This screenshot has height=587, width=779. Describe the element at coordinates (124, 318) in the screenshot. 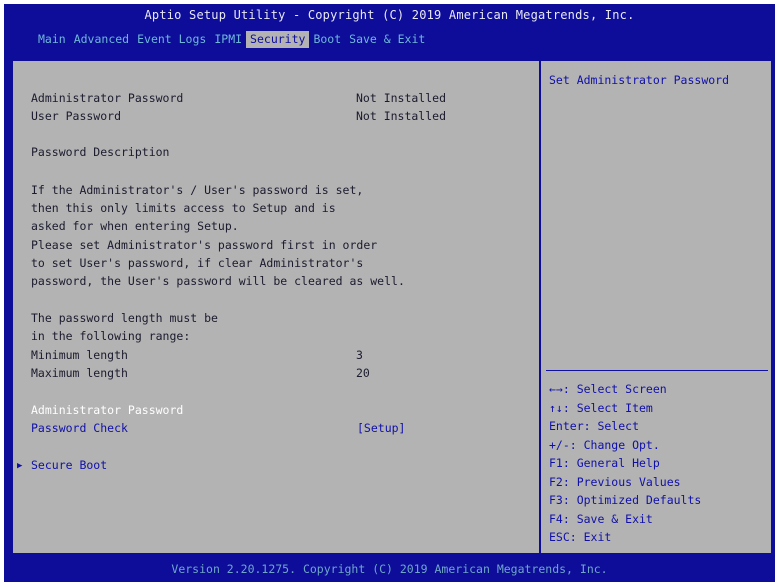

I see `range-line: The password length must be` at that location.